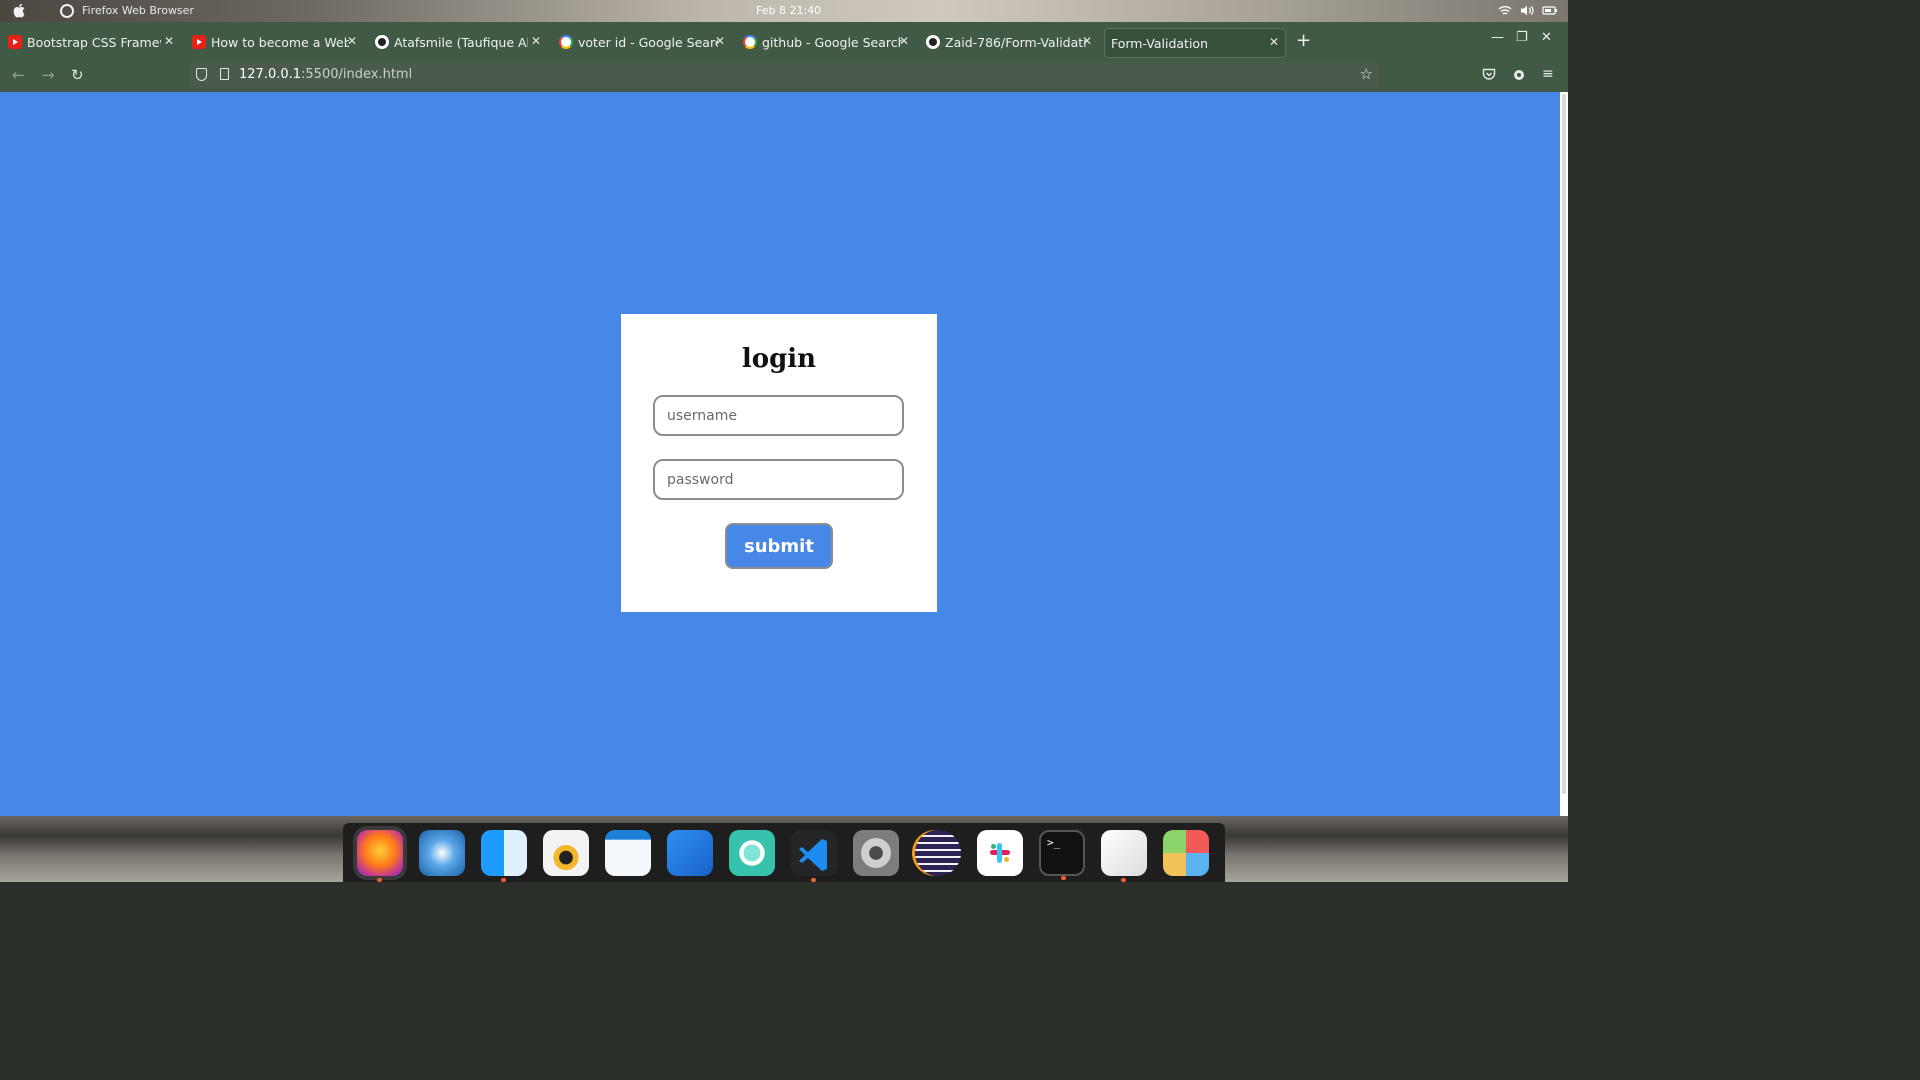 This screenshot has height=1080, width=1920. I want to click on login-card: login submit, so click(779, 463).